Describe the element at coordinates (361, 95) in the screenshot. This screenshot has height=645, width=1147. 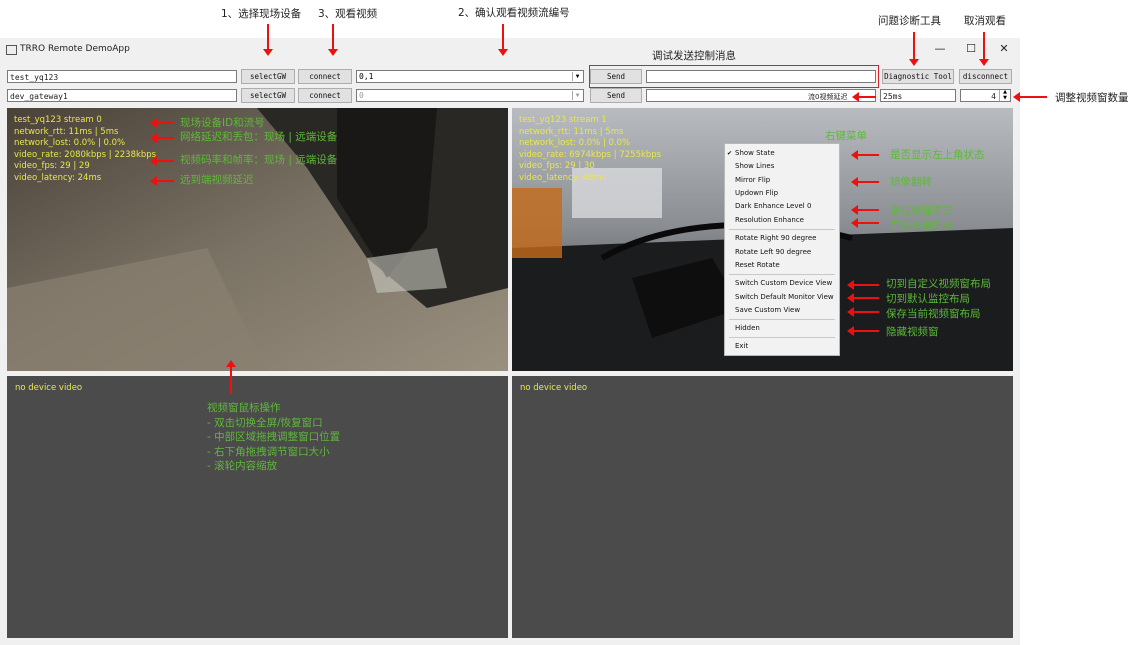
I see `stream-select-2-value: 0` at that location.